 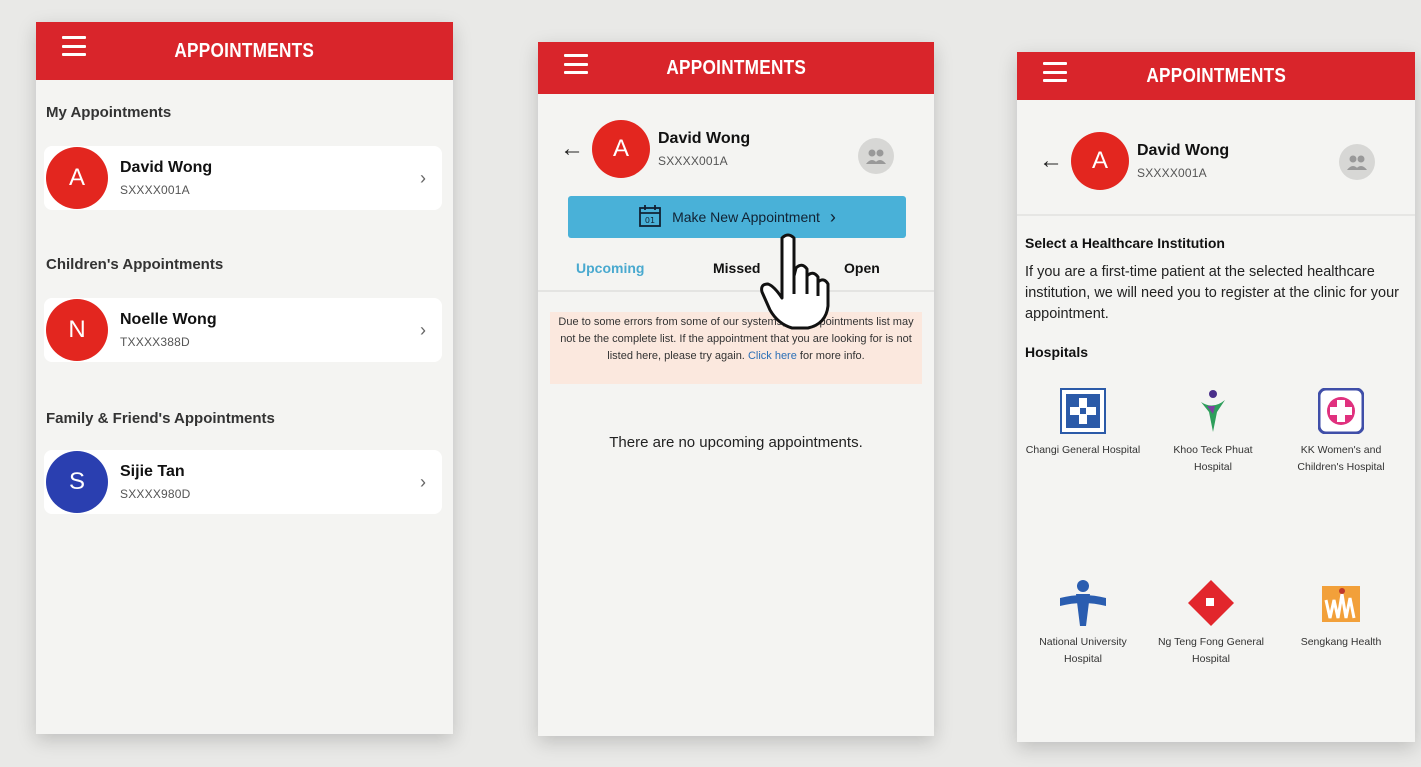 I want to click on hospital-changi-general: Changi General Hospital, so click(x=1083, y=422).